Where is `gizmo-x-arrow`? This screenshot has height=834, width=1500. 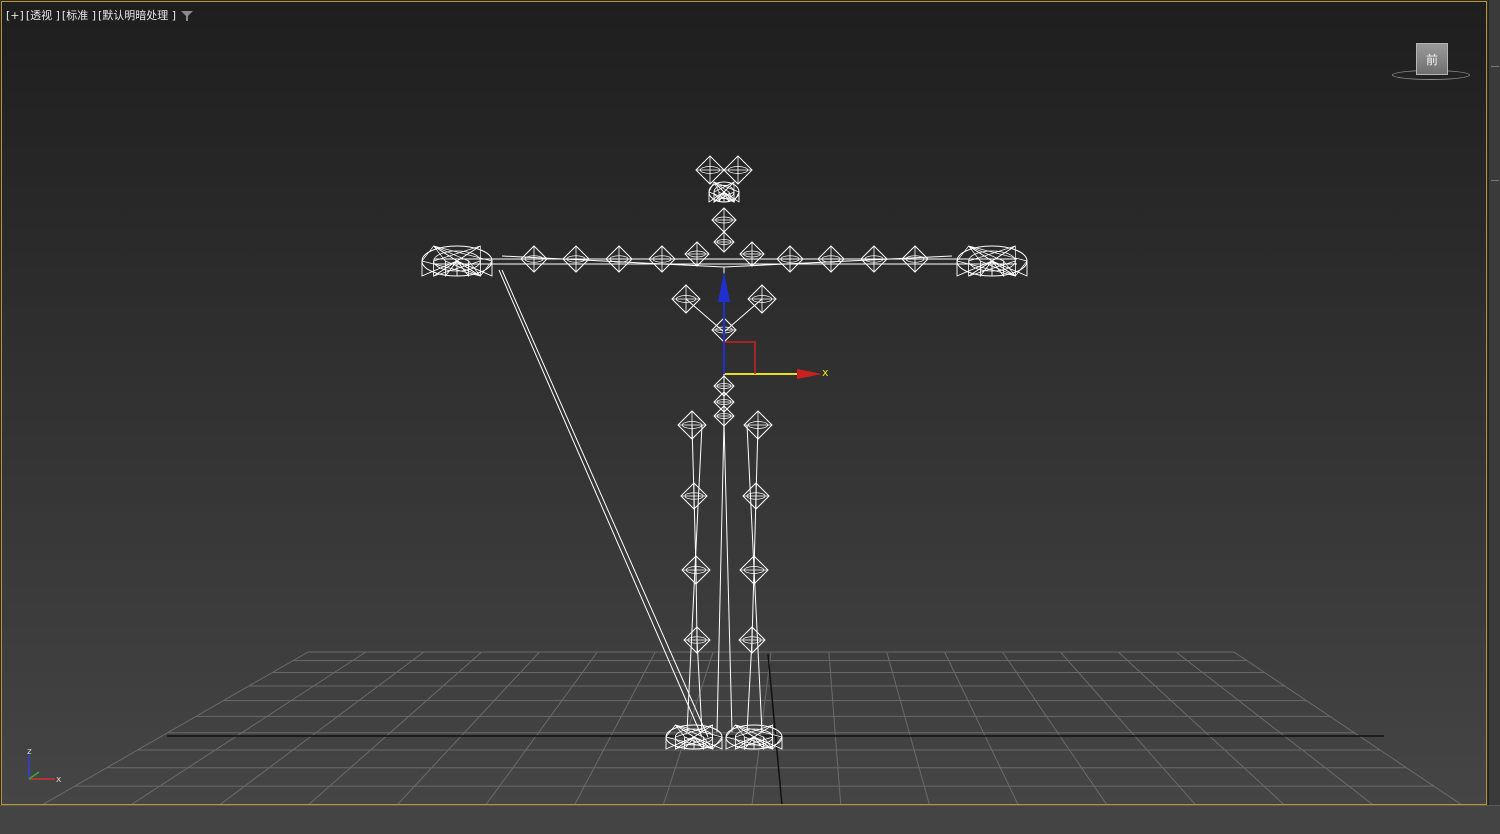 gizmo-x-arrow is located at coordinates (809, 374).